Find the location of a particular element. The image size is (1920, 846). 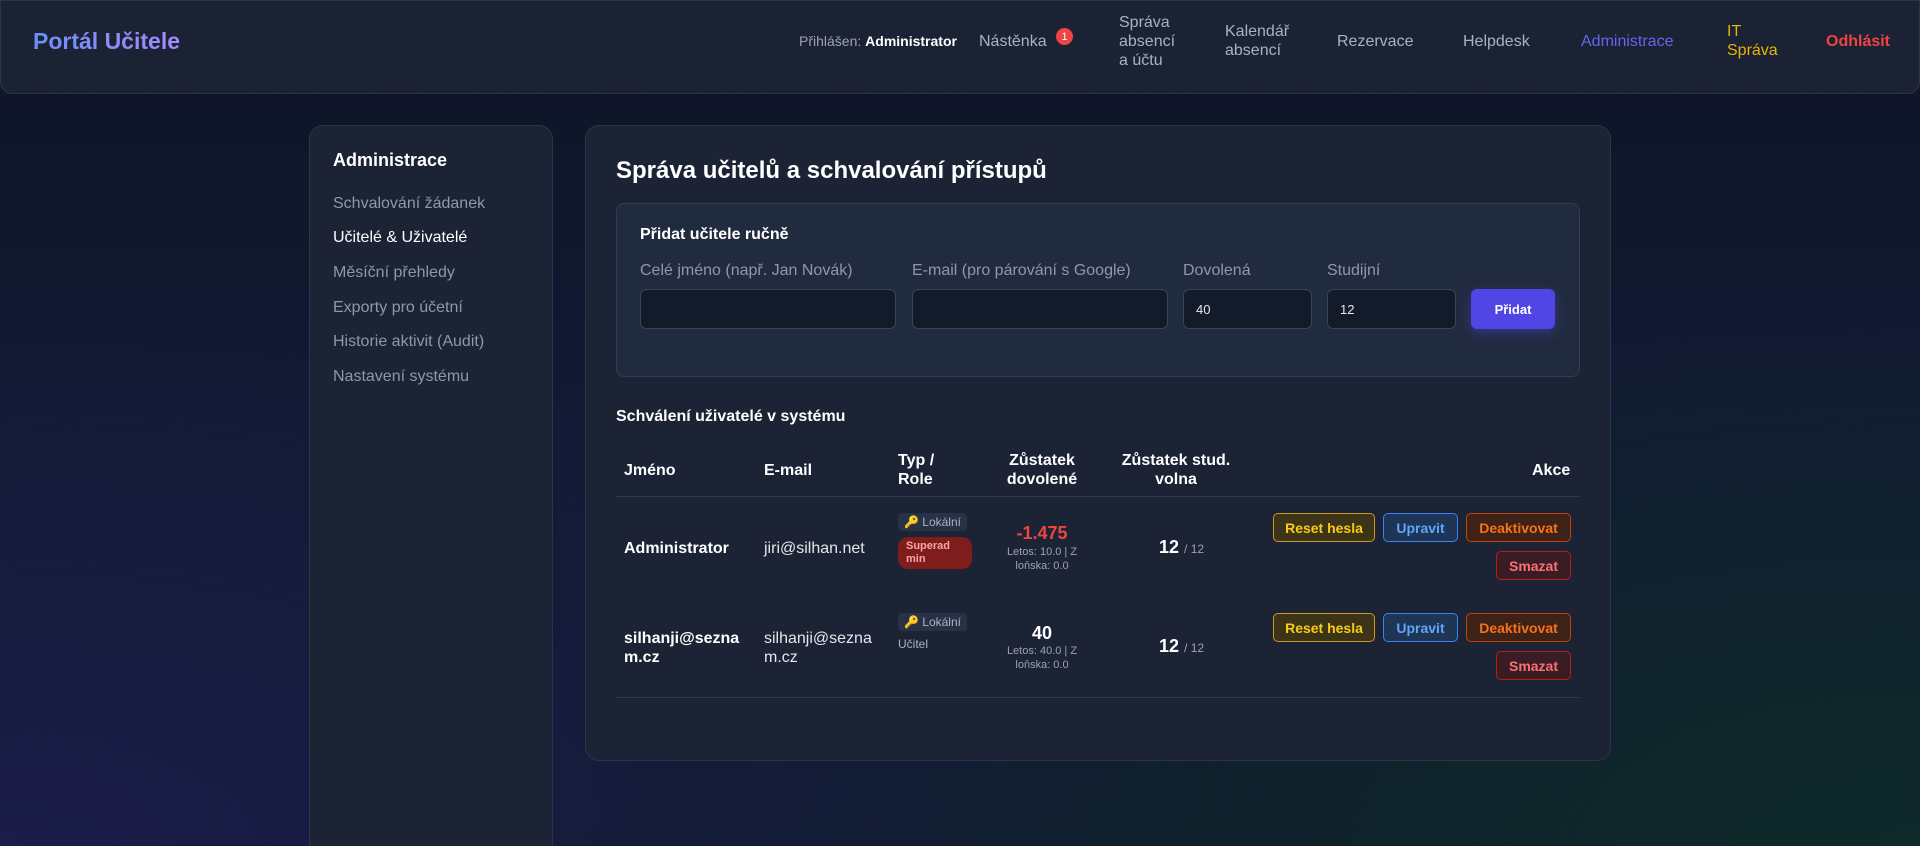

row-vacation-detail: Letos: 10.0 | Z loňska: 0.0 is located at coordinates (1042, 559).